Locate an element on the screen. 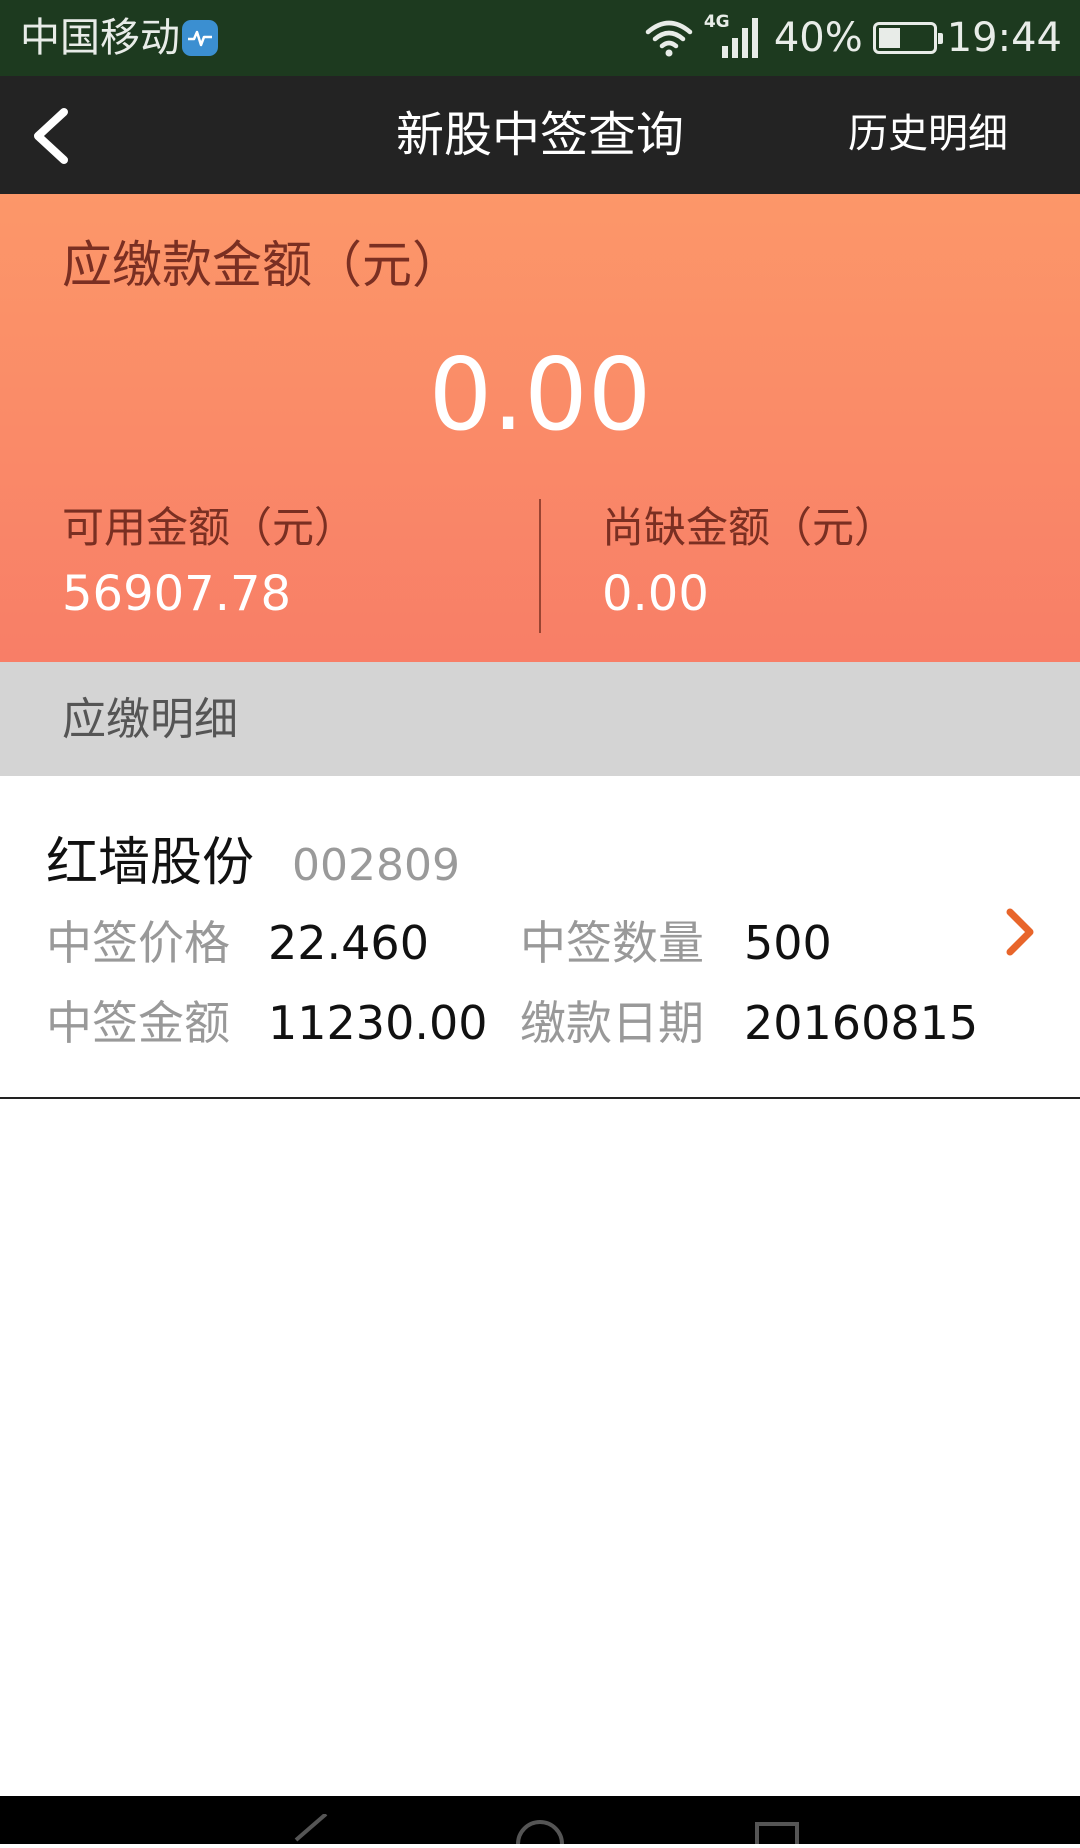  clock: 19:44 is located at coordinates (1004, 38).